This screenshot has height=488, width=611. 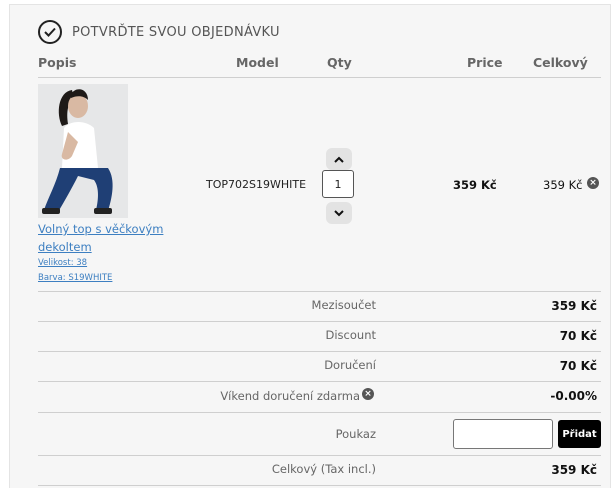 What do you see at coordinates (339, 62) in the screenshot?
I see `column-qty: Qty` at bounding box center [339, 62].